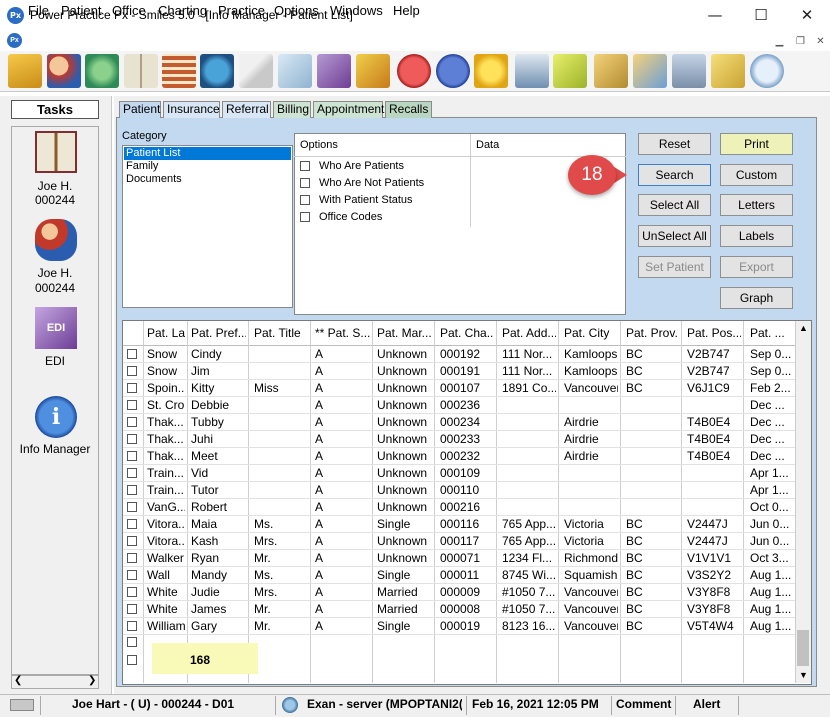 The image size is (830, 717). What do you see at coordinates (408, 109) in the screenshot?
I see `tab-recalls: Recalls` at bounding box center [408, 109].